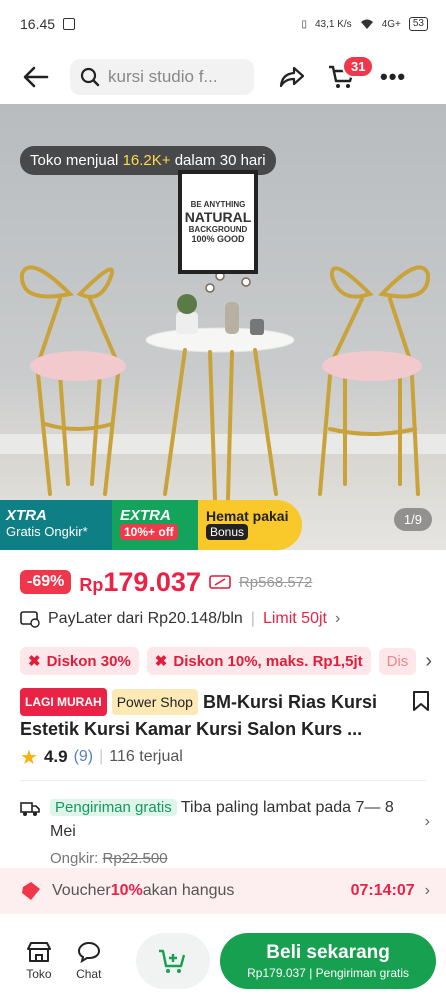 This screenshot has width=446, height=1000. Describe the element at coordinates (74, 858) in the screenshot. I see `ongkir-label: Ongkir:` at that location.